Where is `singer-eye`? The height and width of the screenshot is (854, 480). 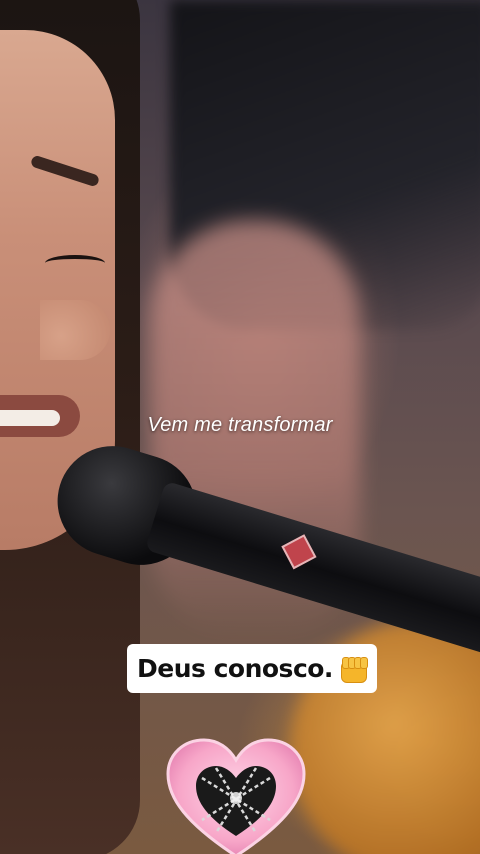
singer-eye is located at coordinates (75, 263).